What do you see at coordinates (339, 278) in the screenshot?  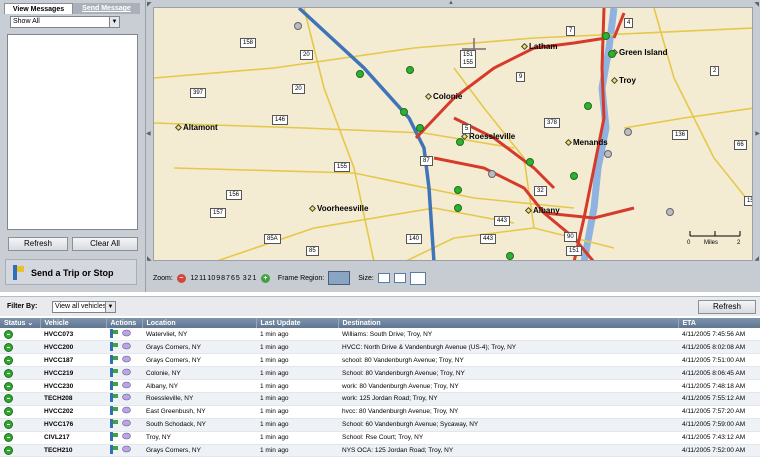 I see `frame-region-thumbnail` at bounding box center [339, 278].